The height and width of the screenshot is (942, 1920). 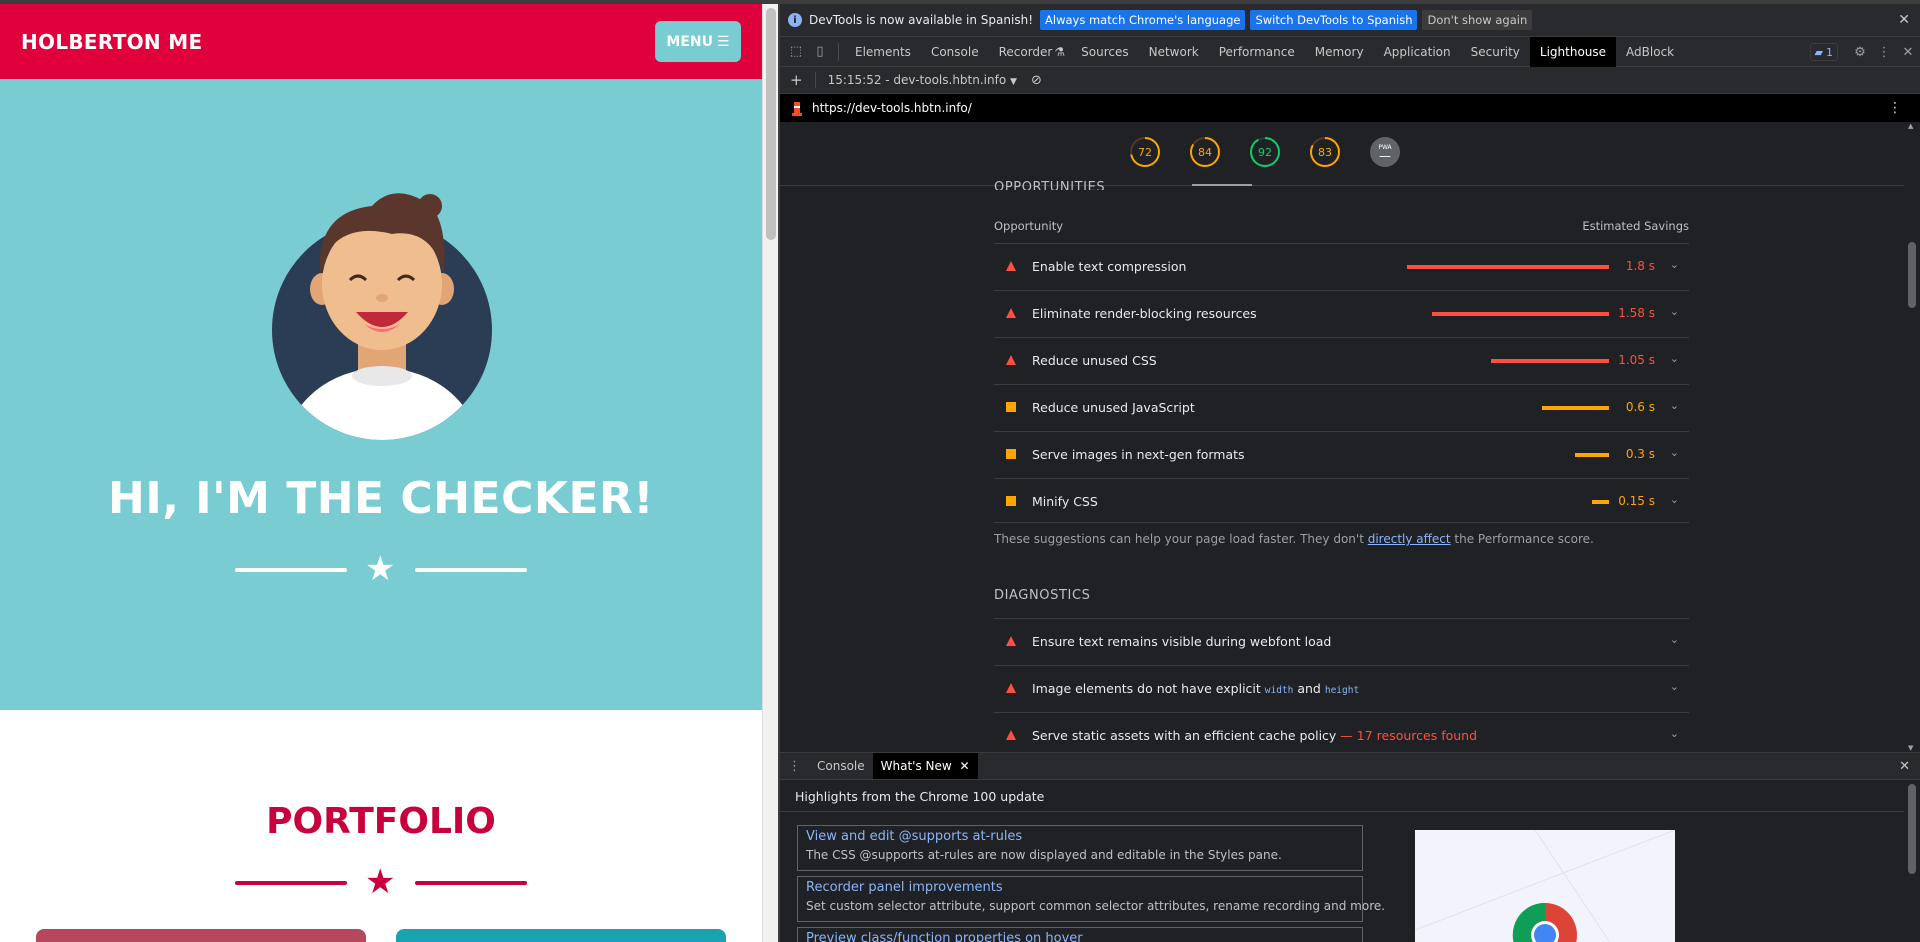 What do you see at coordinates (111, 42) in the screenshot?
I see `site-brand: HOLBERTON ME` at bounding box center [111, 42].